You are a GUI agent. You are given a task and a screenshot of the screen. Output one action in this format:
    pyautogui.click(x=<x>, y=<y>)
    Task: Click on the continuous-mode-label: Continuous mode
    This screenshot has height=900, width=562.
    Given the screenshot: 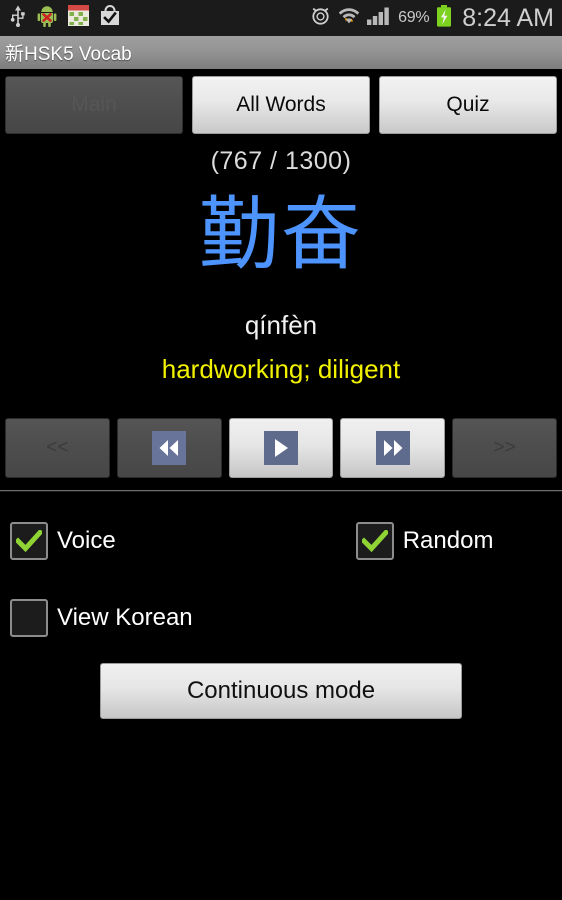 What is the action you would take?
    pyautogui.click(x=281, y=690)
    